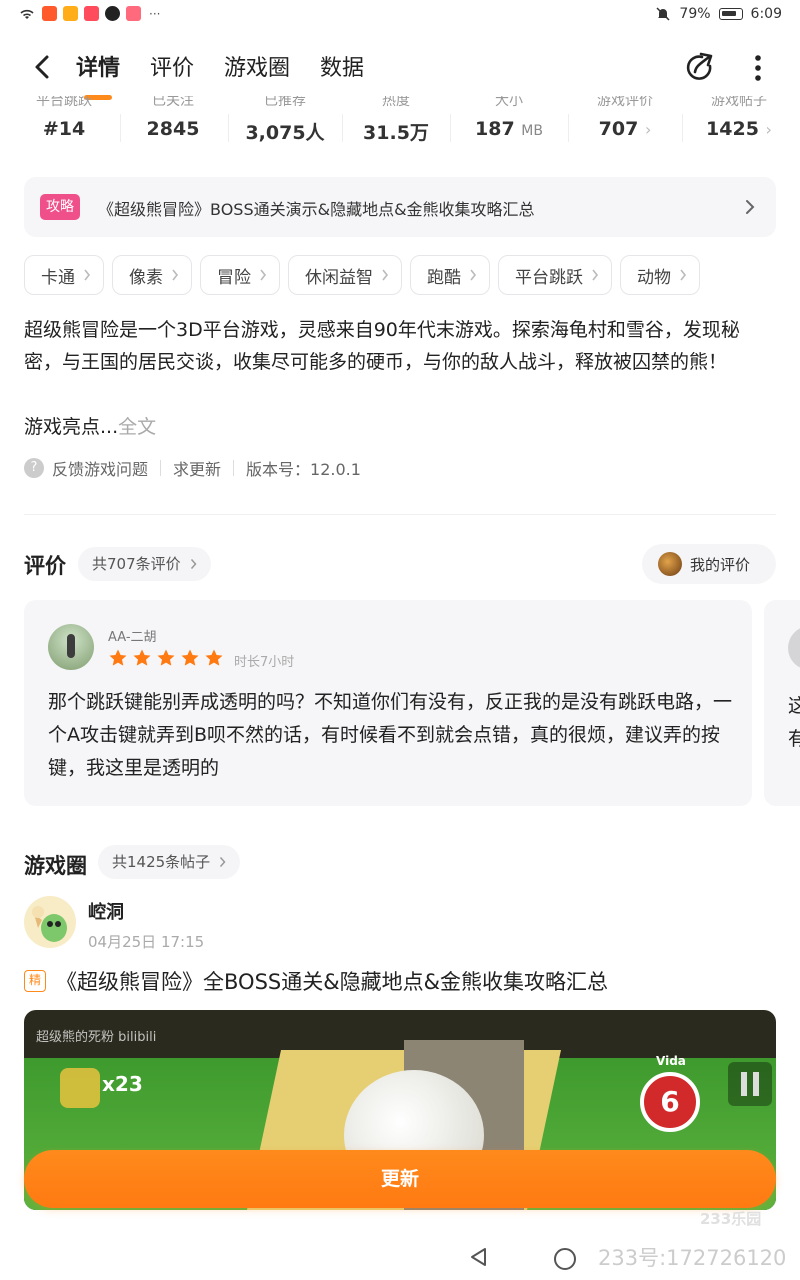 The height and width of the screenshot is (1280, 800). I want to click on stat-value: 2845, so click(173, 129).